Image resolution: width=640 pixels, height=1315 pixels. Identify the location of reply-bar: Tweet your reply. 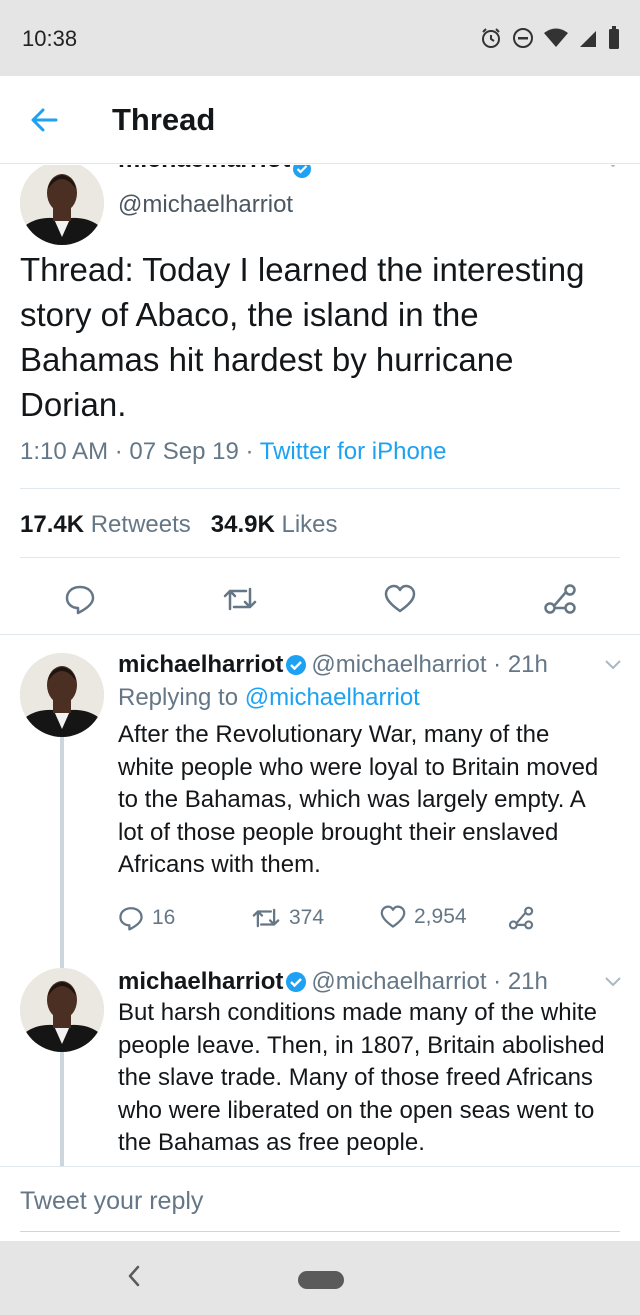
(320, 1203).